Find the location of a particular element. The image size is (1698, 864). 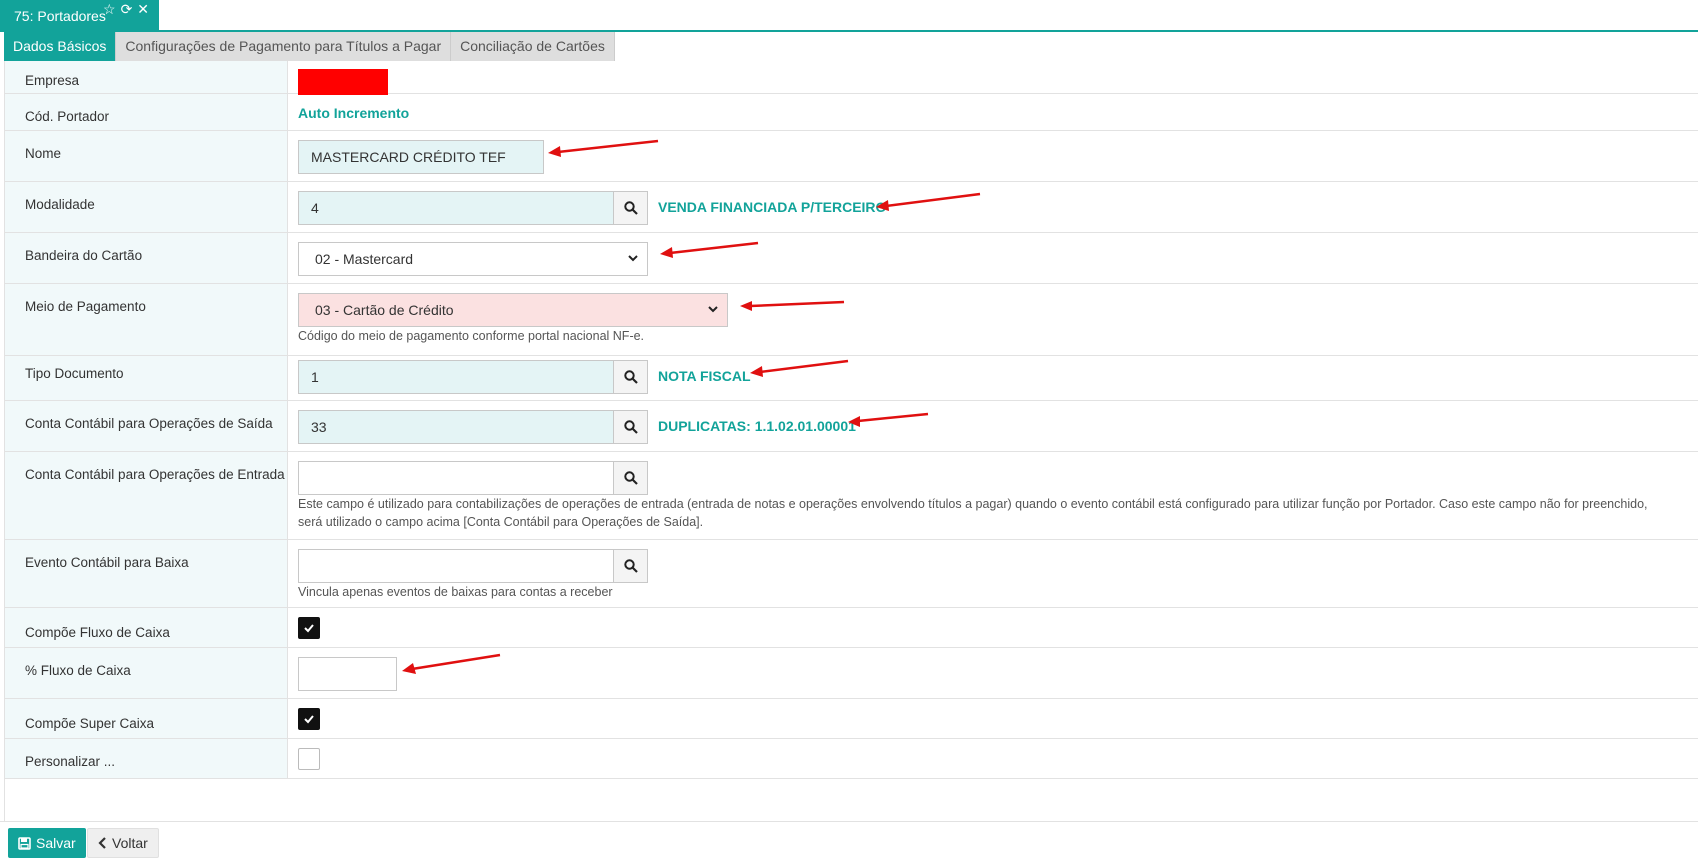

back-button-label: Voltar is located at coordinates (130, 843).